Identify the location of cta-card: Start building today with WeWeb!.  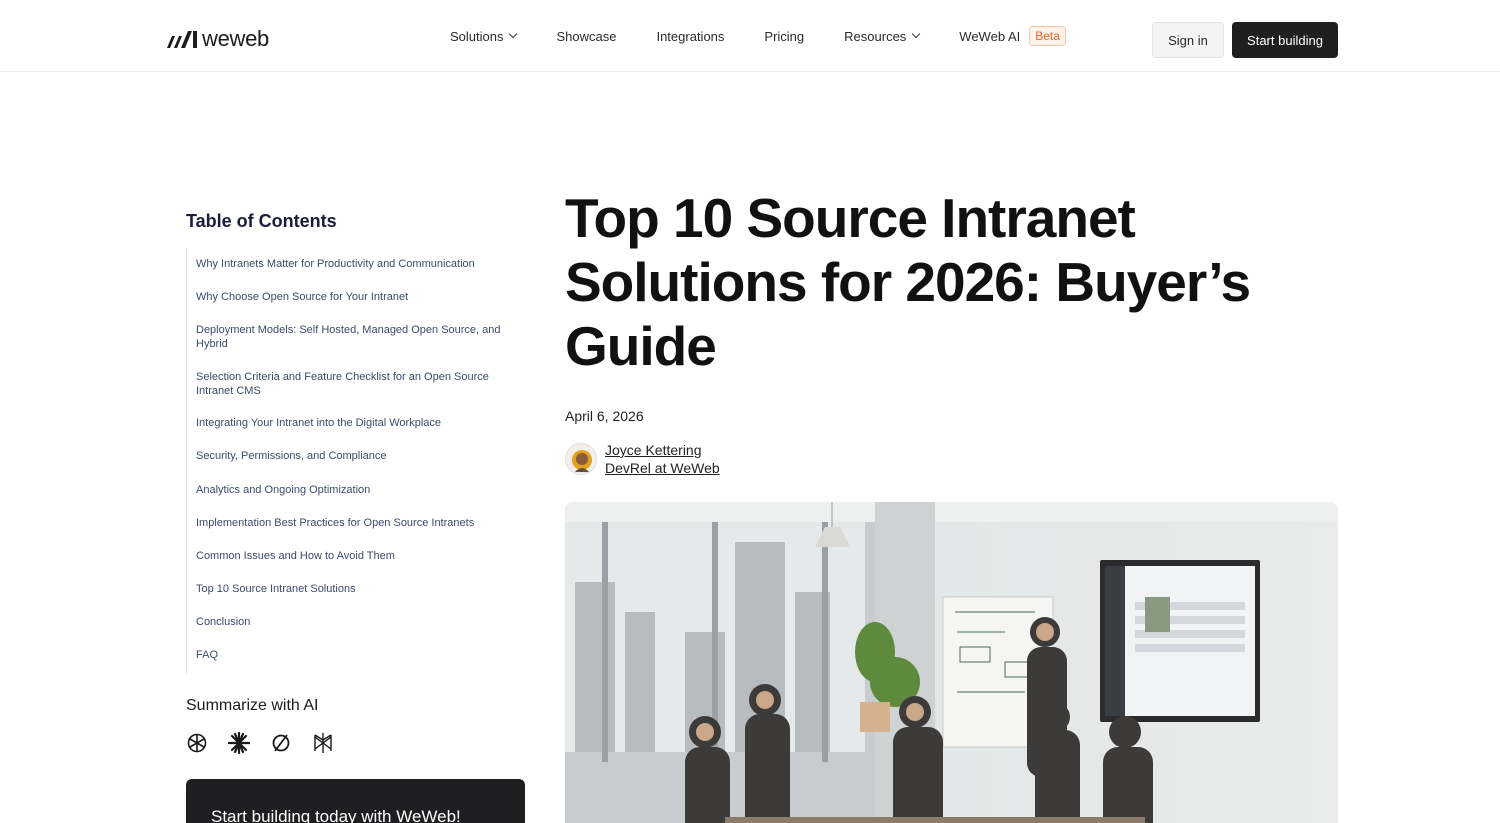
(355, 801).